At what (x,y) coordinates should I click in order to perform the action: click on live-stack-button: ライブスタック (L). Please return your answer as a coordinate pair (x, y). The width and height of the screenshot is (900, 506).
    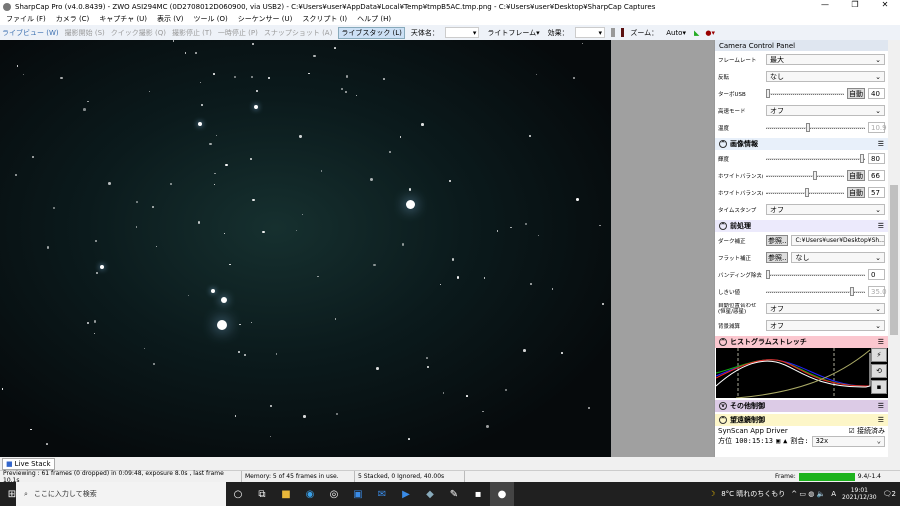
    Looking at the image, I should click on (371, 32).